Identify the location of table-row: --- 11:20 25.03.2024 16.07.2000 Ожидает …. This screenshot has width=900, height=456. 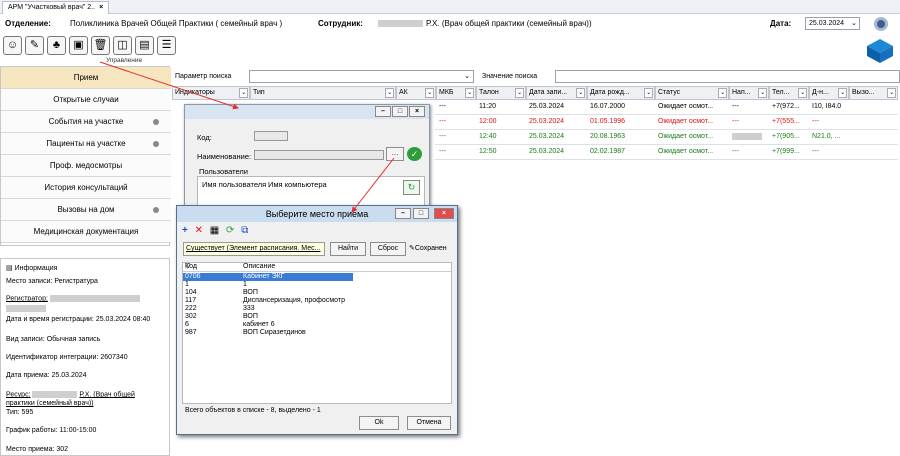
(666, 107).